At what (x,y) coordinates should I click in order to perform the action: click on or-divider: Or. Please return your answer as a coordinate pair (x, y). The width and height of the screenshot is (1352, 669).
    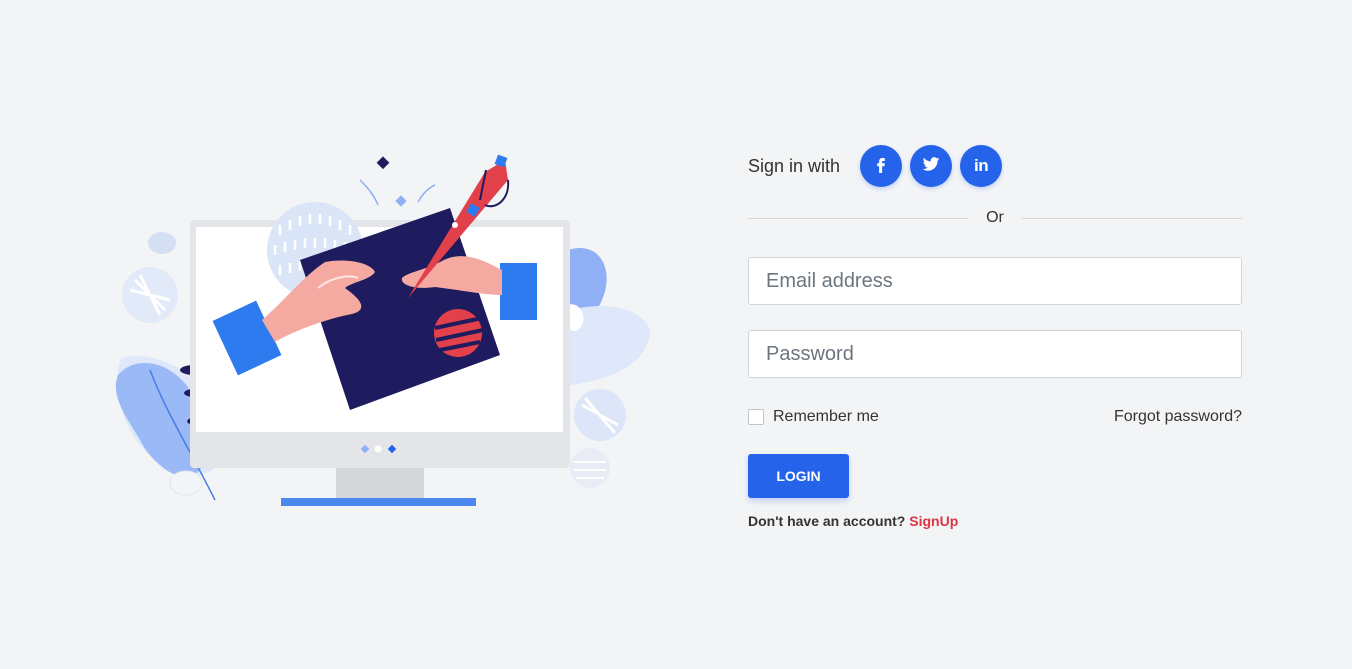
    Looking at the image, I should click on (995, 218).